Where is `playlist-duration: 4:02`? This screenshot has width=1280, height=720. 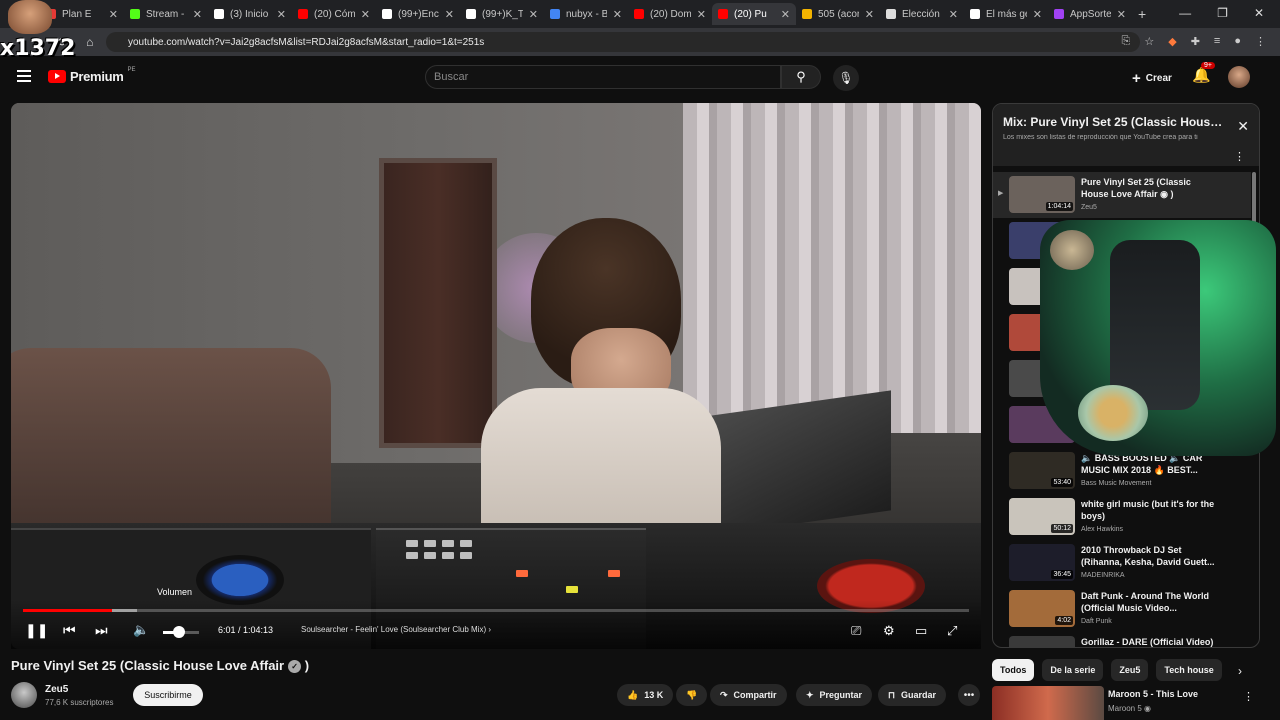 playlist-duration: 4:02 is located at coordinates (1064, 620).